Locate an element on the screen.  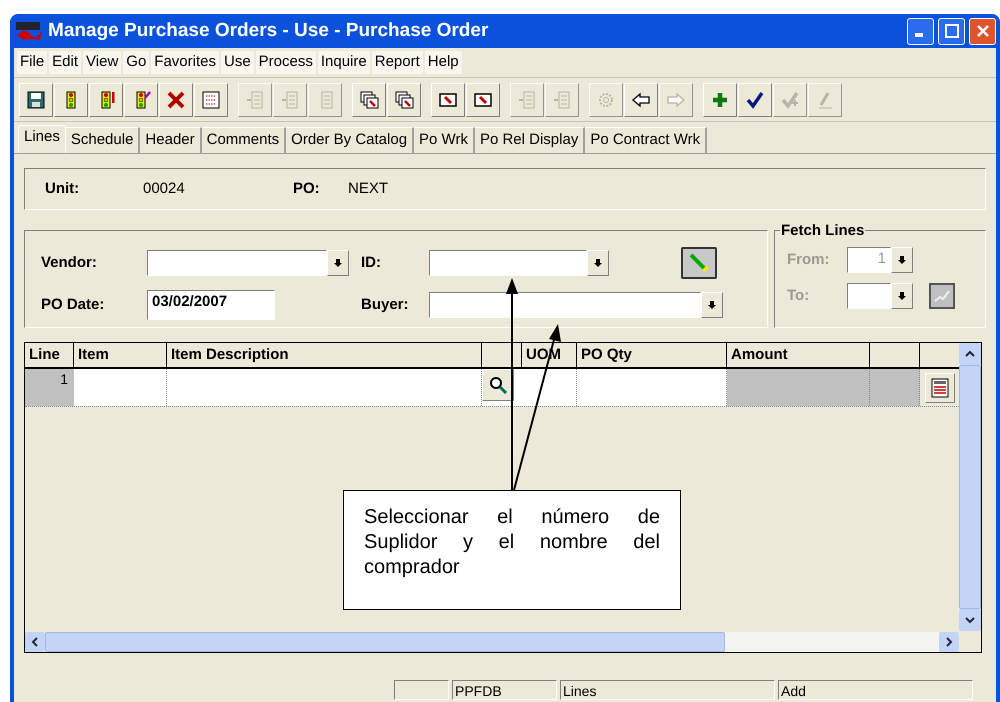
left-chevron-icon is located at coordinates (35, 642).